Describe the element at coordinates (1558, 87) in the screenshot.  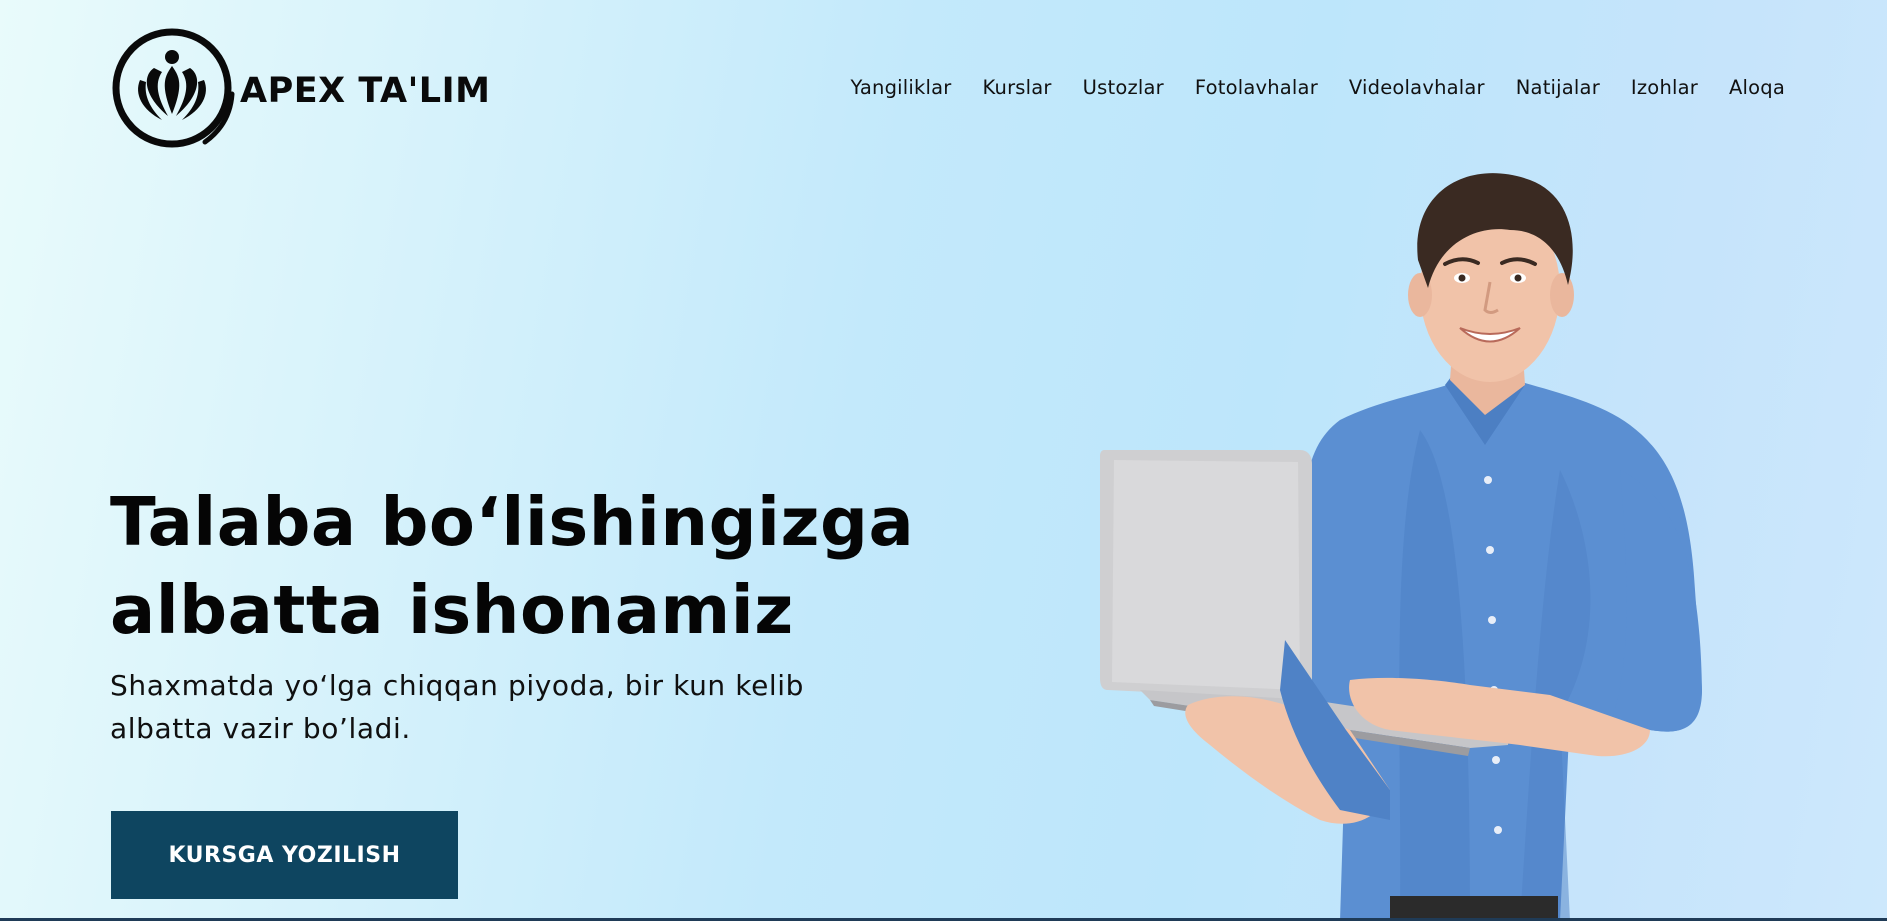
I see `nav-link-natijalar: Natijalar` at that location.